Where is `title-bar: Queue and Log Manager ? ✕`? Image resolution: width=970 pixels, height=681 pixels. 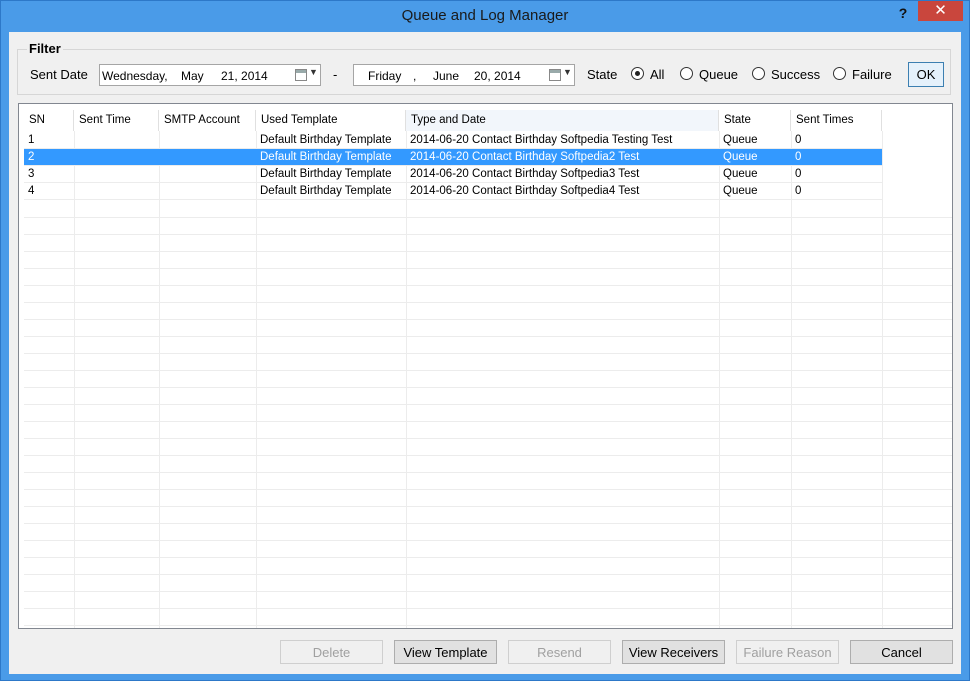
title-bar: Queue and Log Manager ? ✕ is located at coordinates (485, 16).